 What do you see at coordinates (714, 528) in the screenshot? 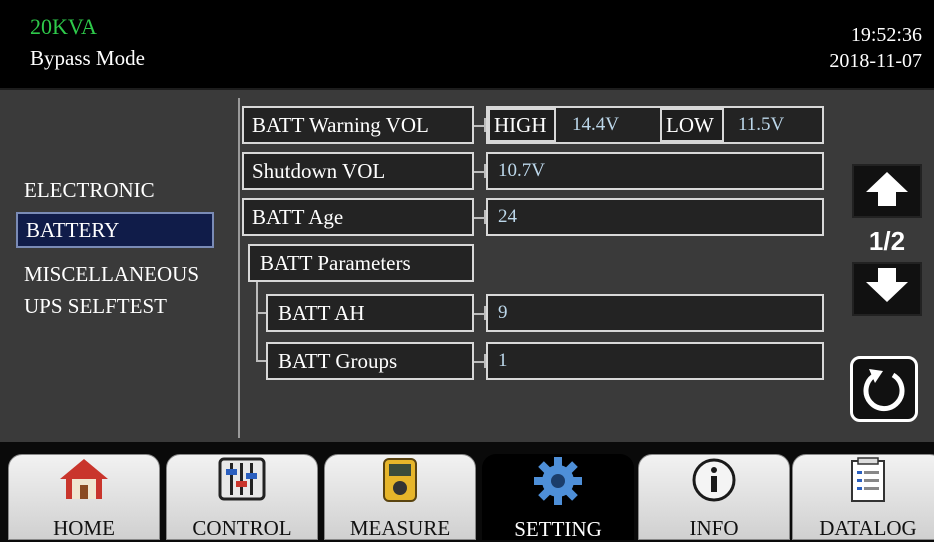
I see `tab-label: INFO` at bounding box center [714, 528].